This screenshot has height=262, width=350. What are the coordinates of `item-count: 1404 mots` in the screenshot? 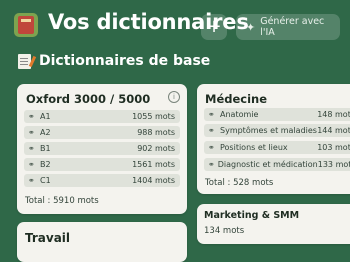 It's located at (153, 180).